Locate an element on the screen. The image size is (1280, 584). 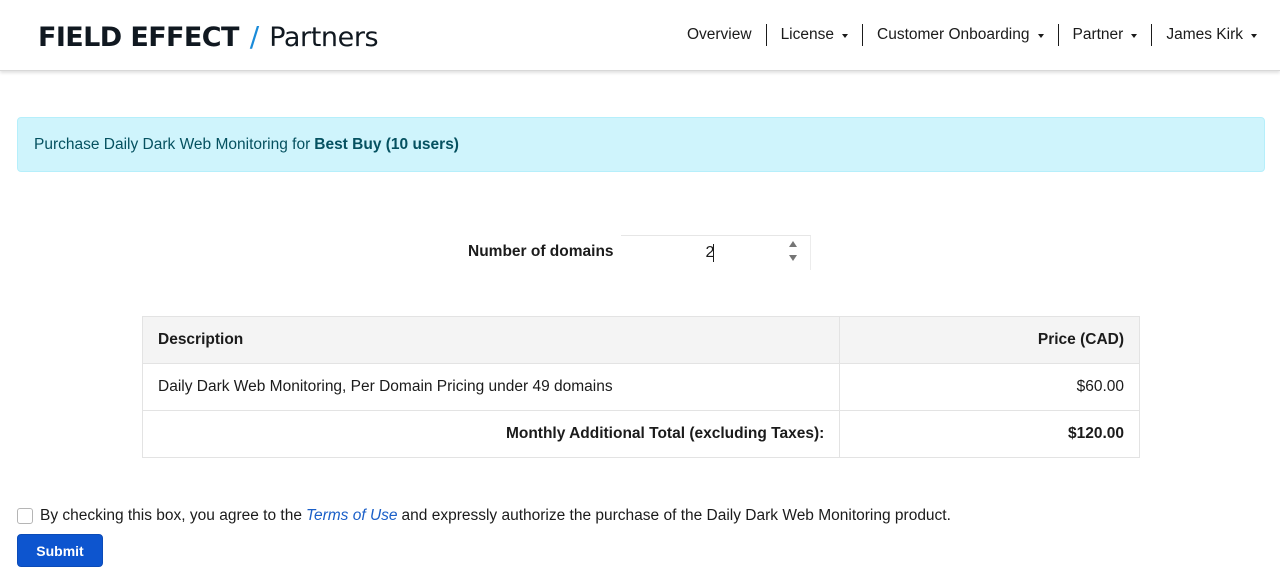
total-value: $120.00 is located at coordinates (989, 434).